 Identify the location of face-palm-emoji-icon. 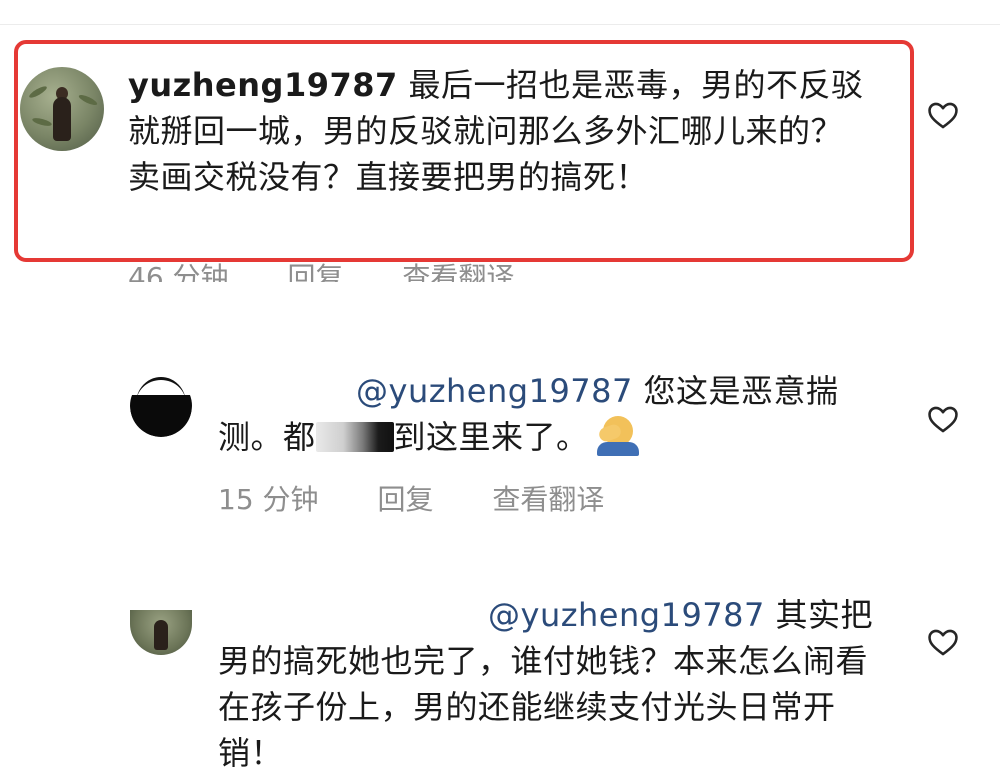
(617, 435).